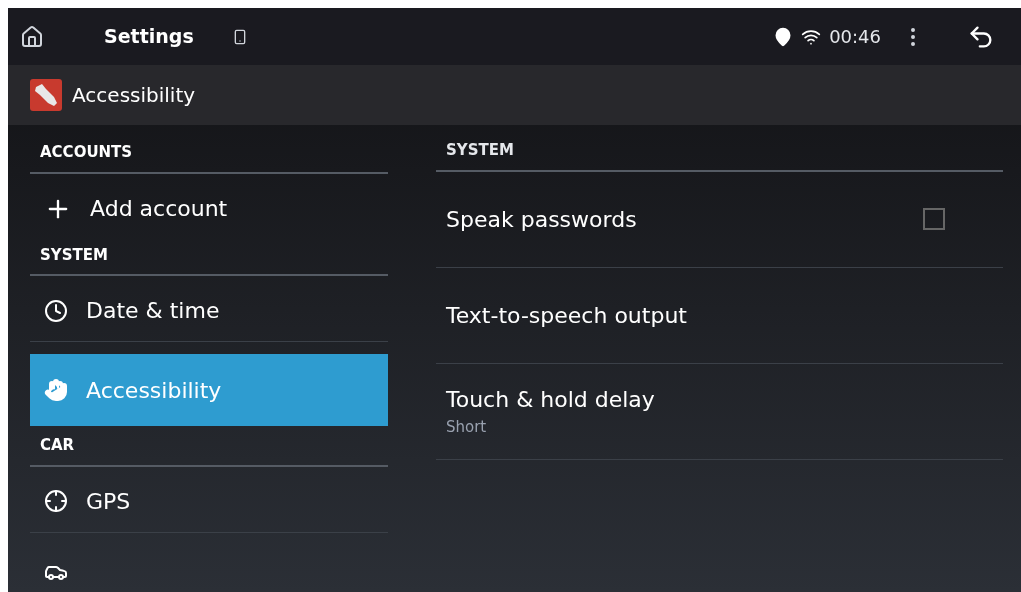 This screenshot has width=1021, height=592. I want to click on checkbox, so click(934, 219).